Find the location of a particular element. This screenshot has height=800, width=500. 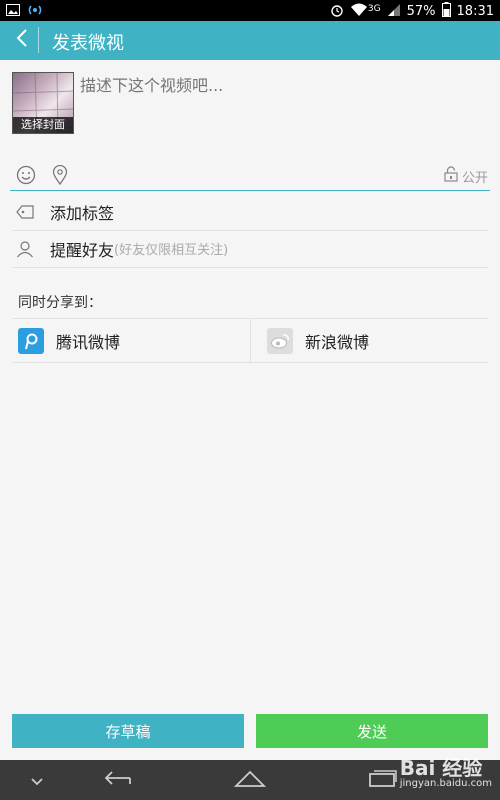

description-input is located at coordinates (280, 85).